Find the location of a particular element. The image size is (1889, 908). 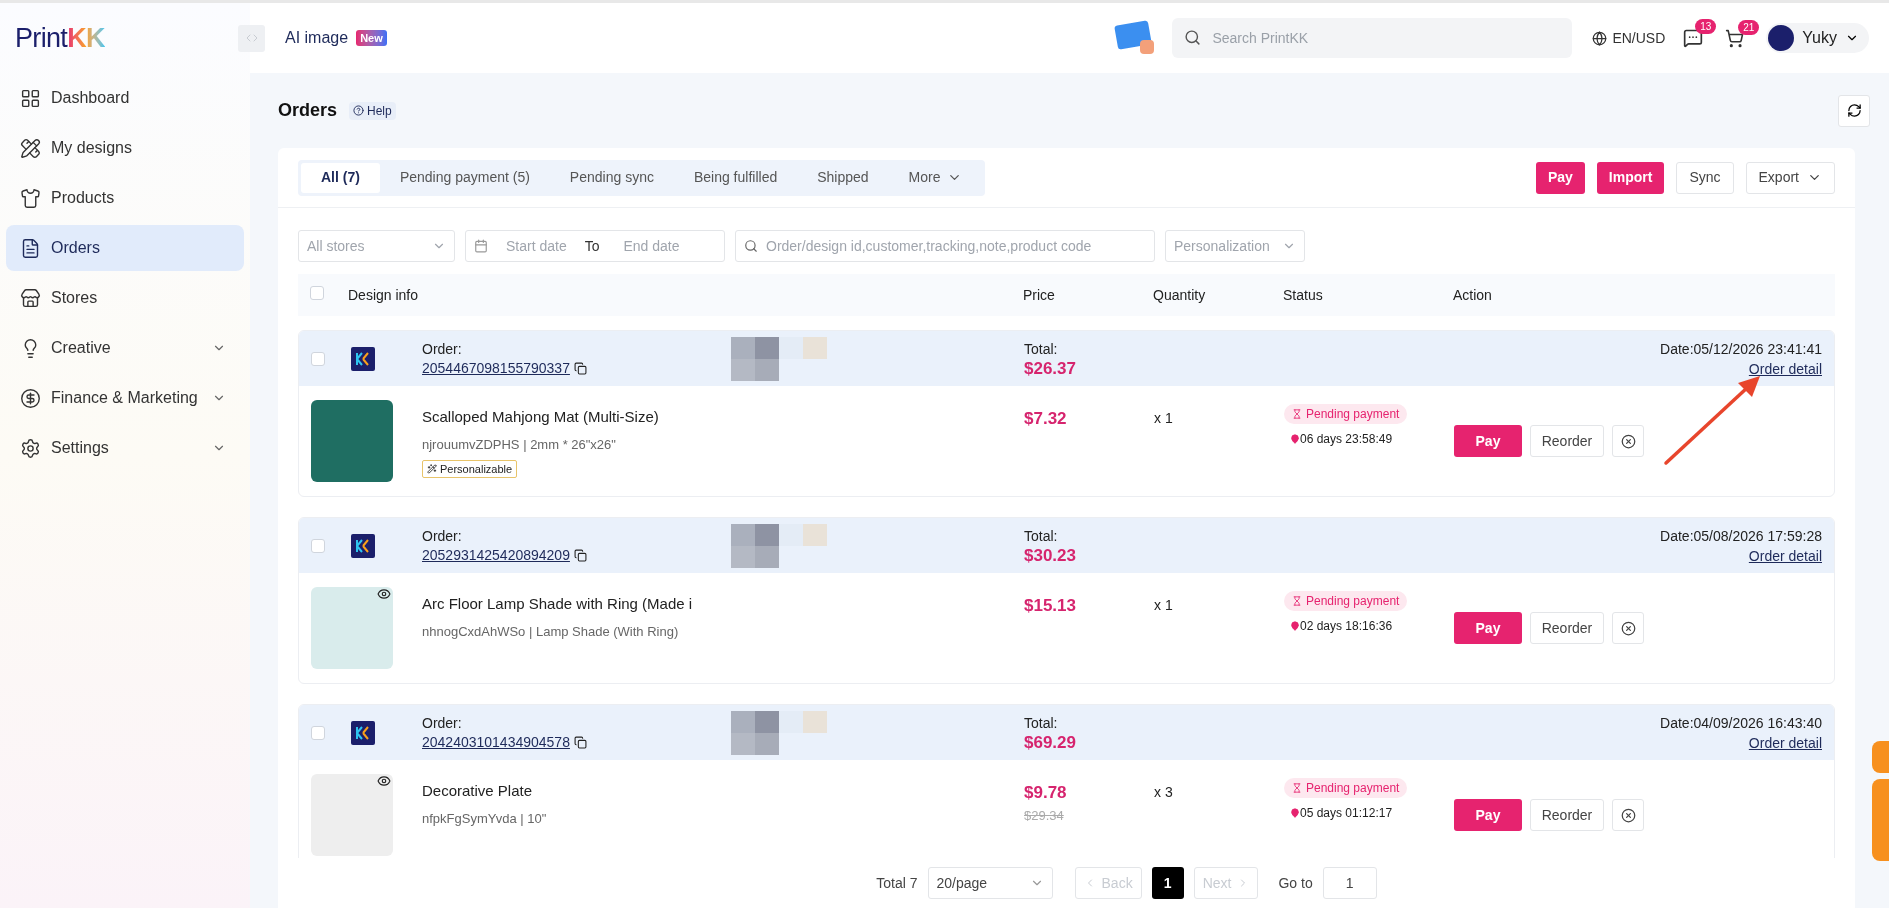

page-size-select: 20/page is located at coordinates (990, 883).